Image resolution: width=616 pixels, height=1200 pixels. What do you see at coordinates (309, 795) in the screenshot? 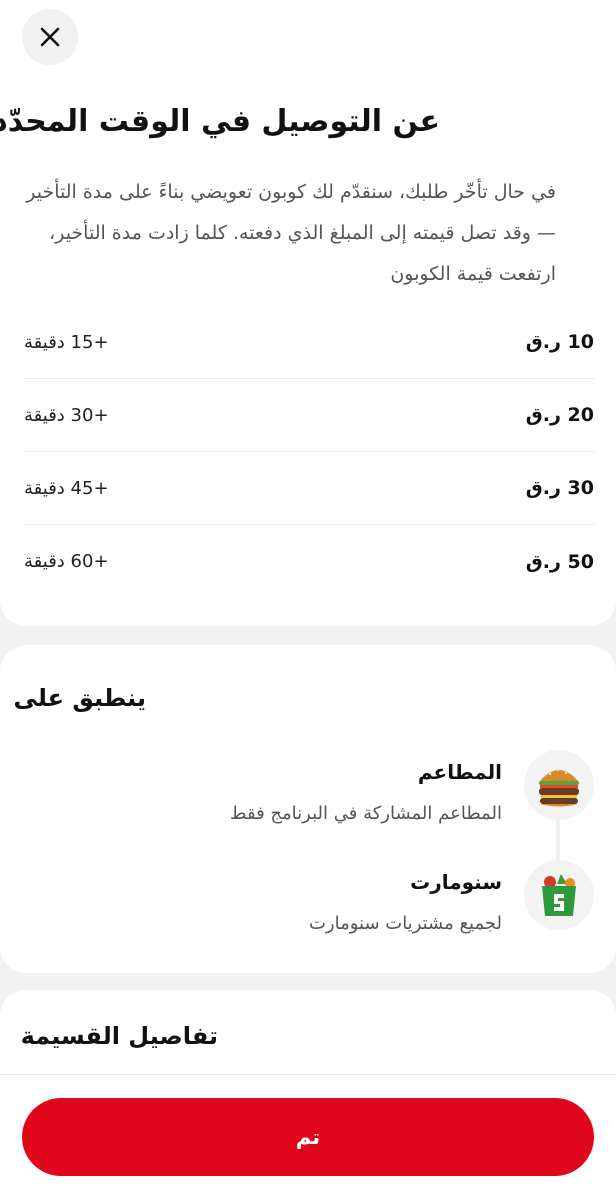
I see `list-item-restaurants: المطاعم المطاعم المشاركة في البرنامج فقط` at bounding box center [309, 795].